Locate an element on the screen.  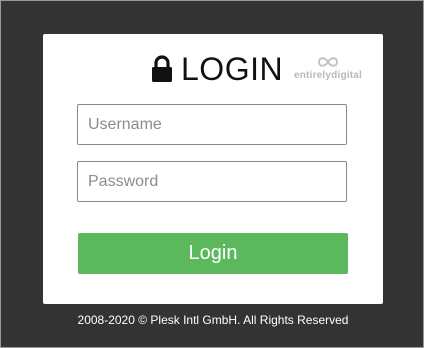
entirelydigital-logo-icon is located at coordinates (328, 62).